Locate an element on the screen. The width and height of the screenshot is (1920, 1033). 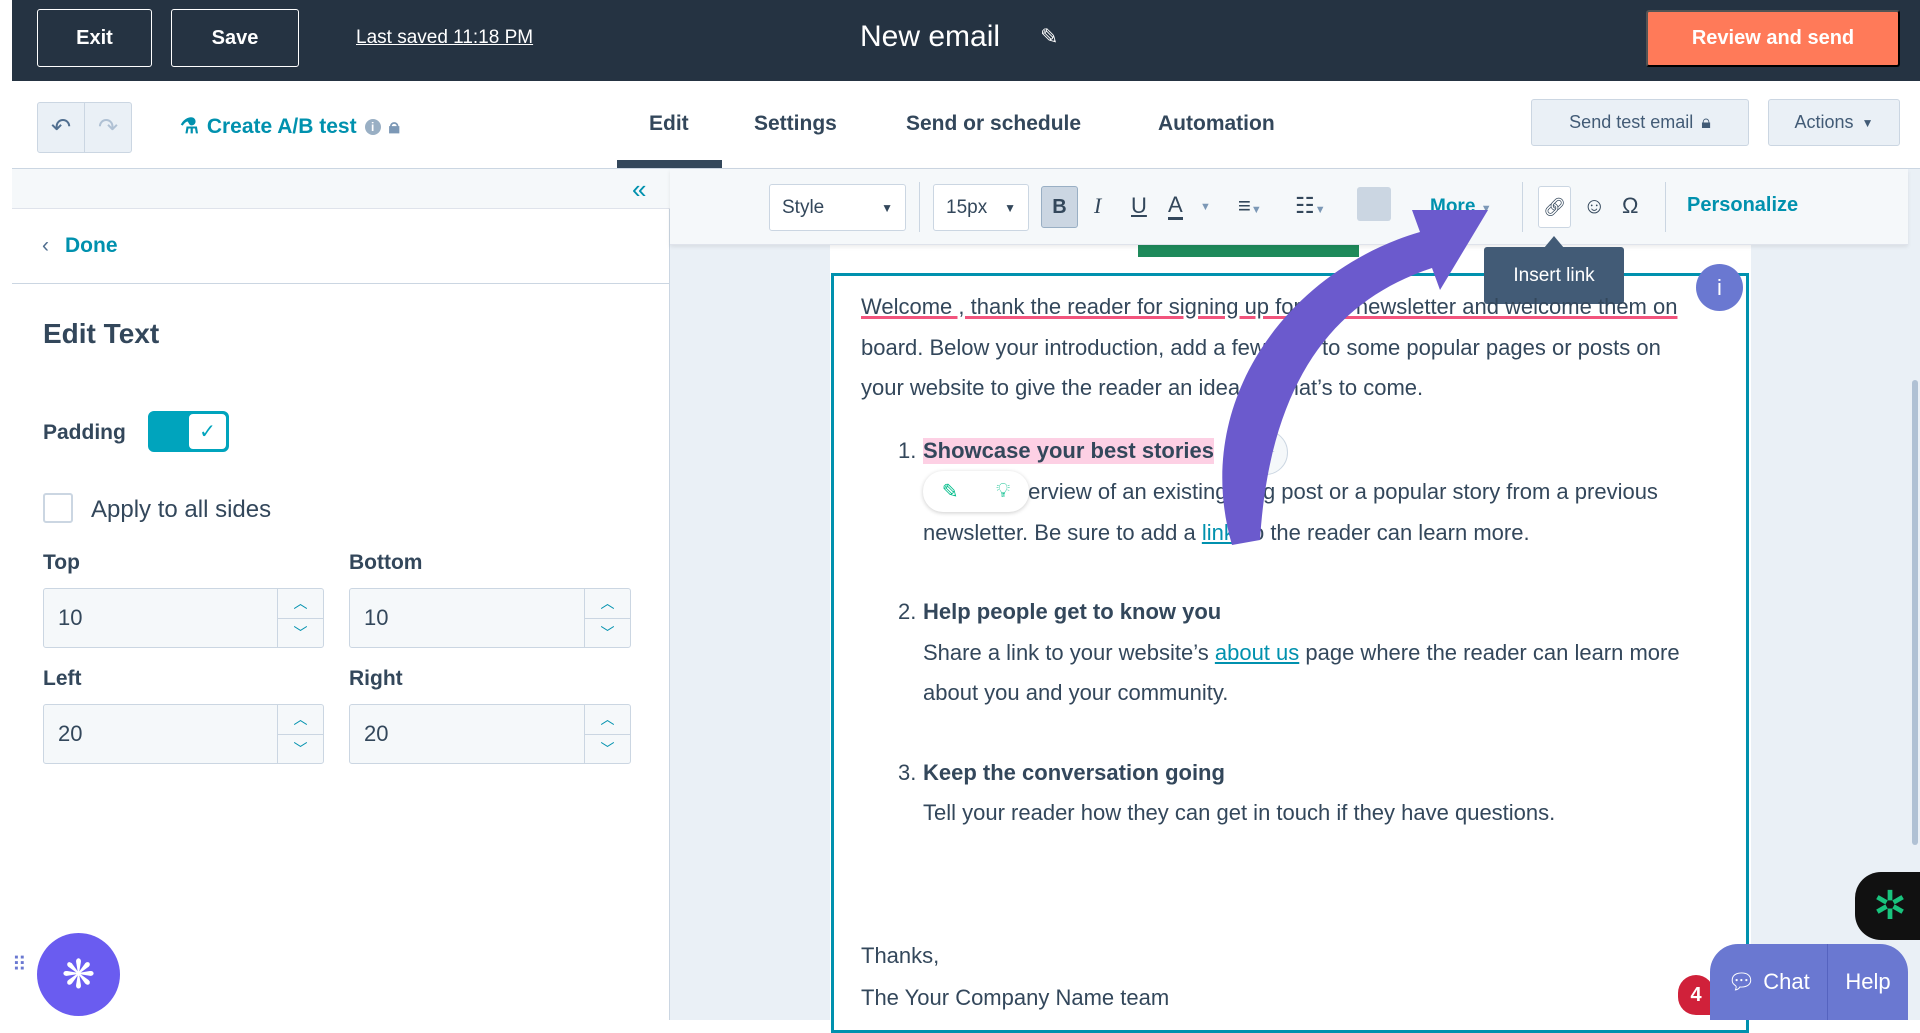
arrow-shape is located at coordinates (1355, 377).